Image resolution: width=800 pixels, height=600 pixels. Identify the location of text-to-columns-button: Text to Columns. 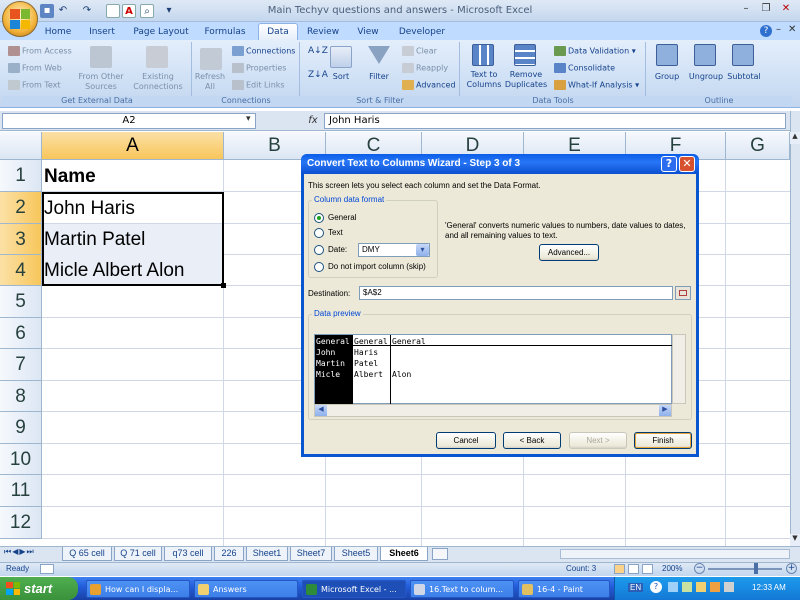
(484, 80).